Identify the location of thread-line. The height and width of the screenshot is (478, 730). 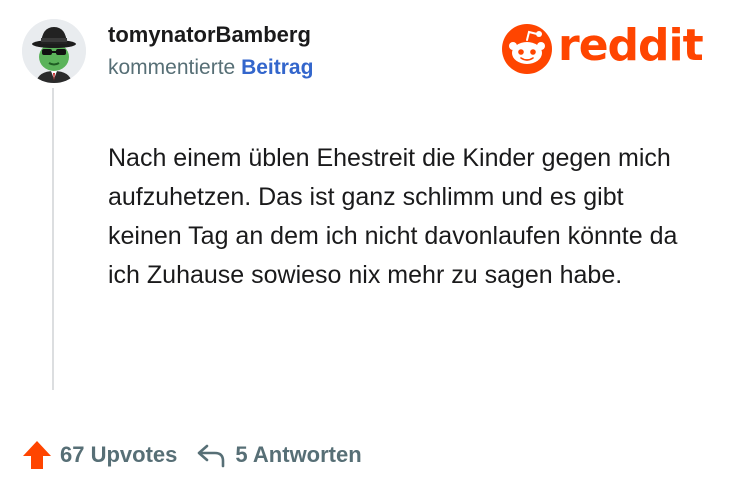
(53, 239).